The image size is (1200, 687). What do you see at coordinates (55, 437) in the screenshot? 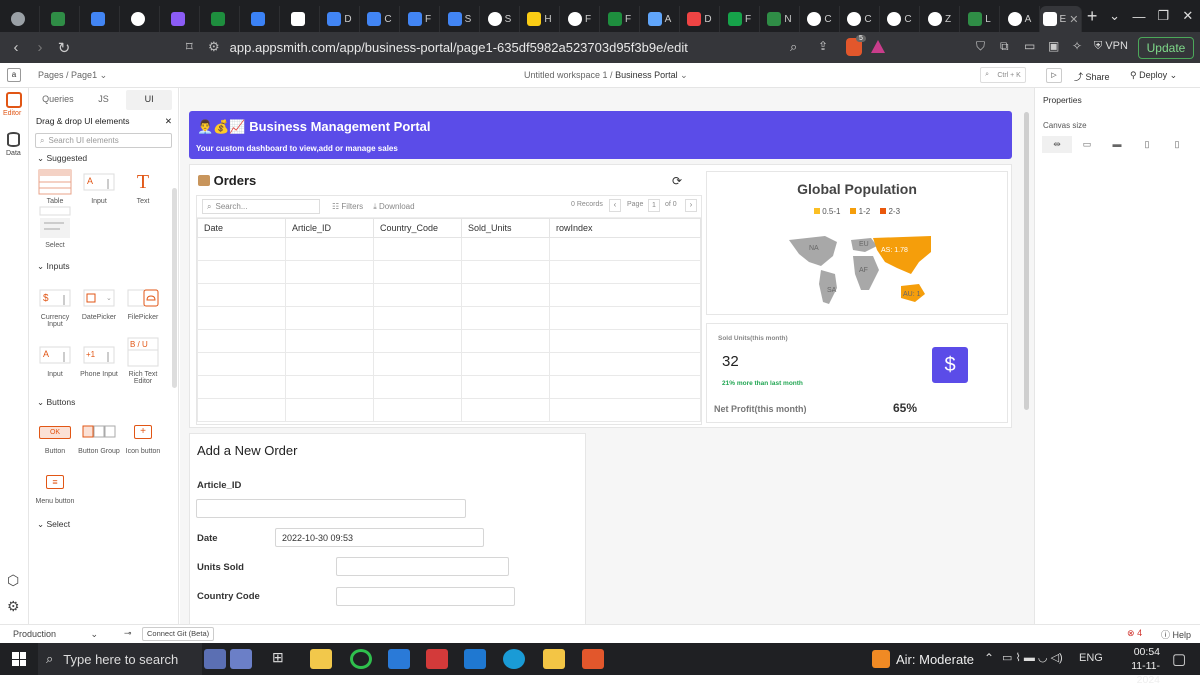
I see `widget-button: OK Button` at bounding box center [55, 437].